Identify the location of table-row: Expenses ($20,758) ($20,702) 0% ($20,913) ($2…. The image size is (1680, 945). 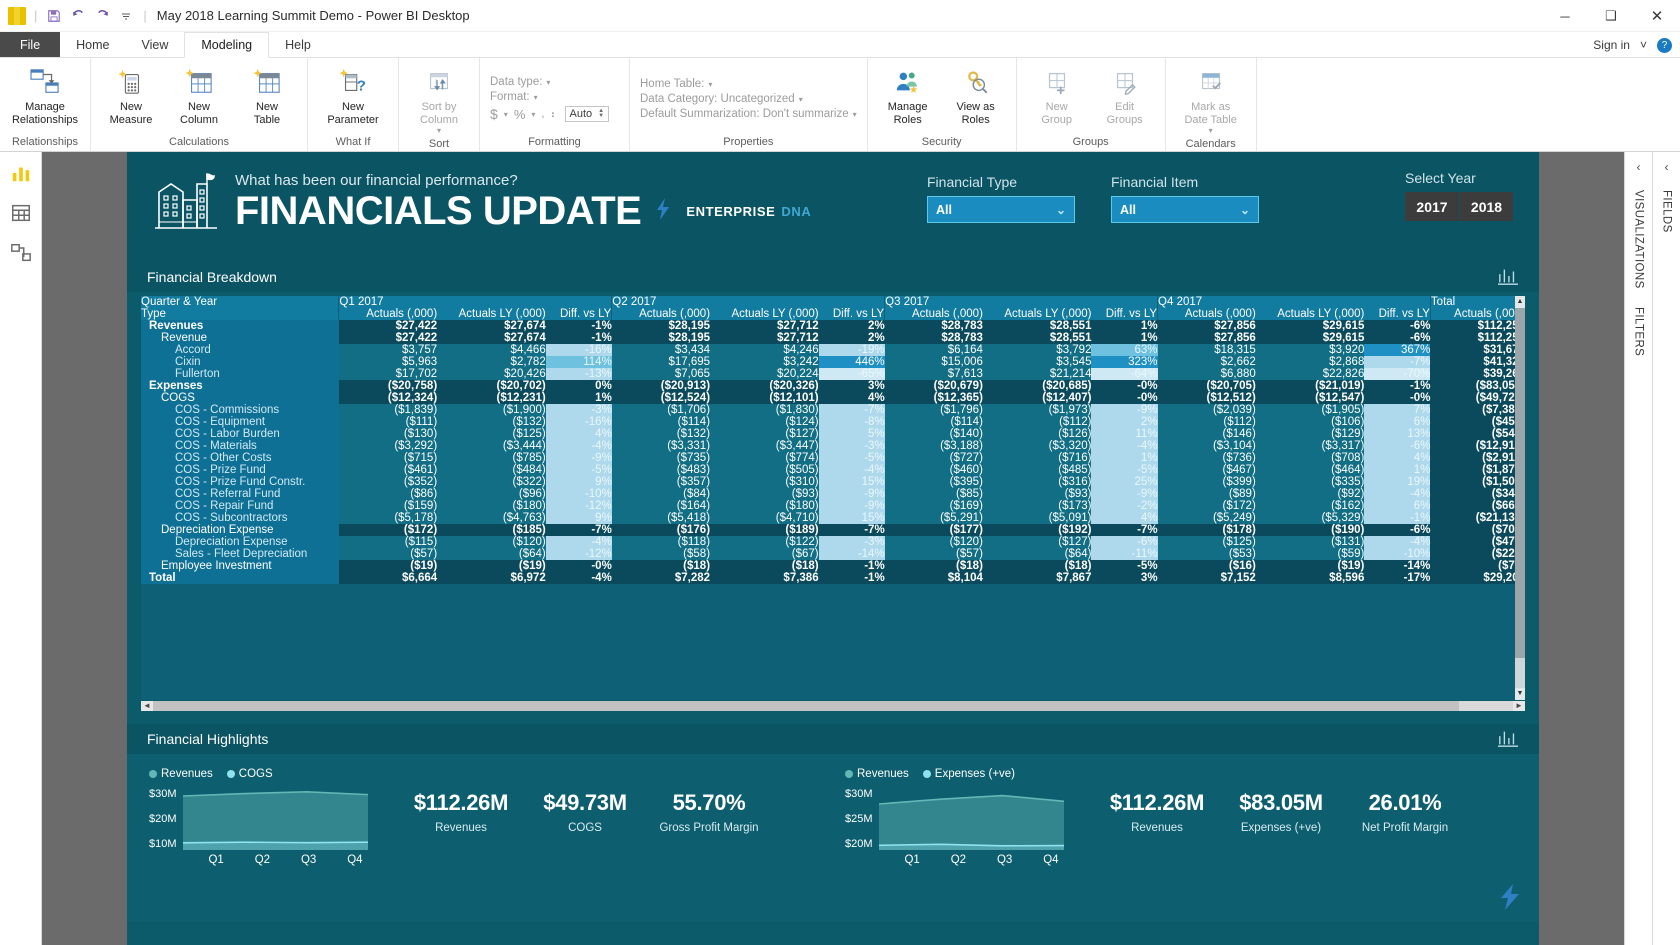
(833, 386).